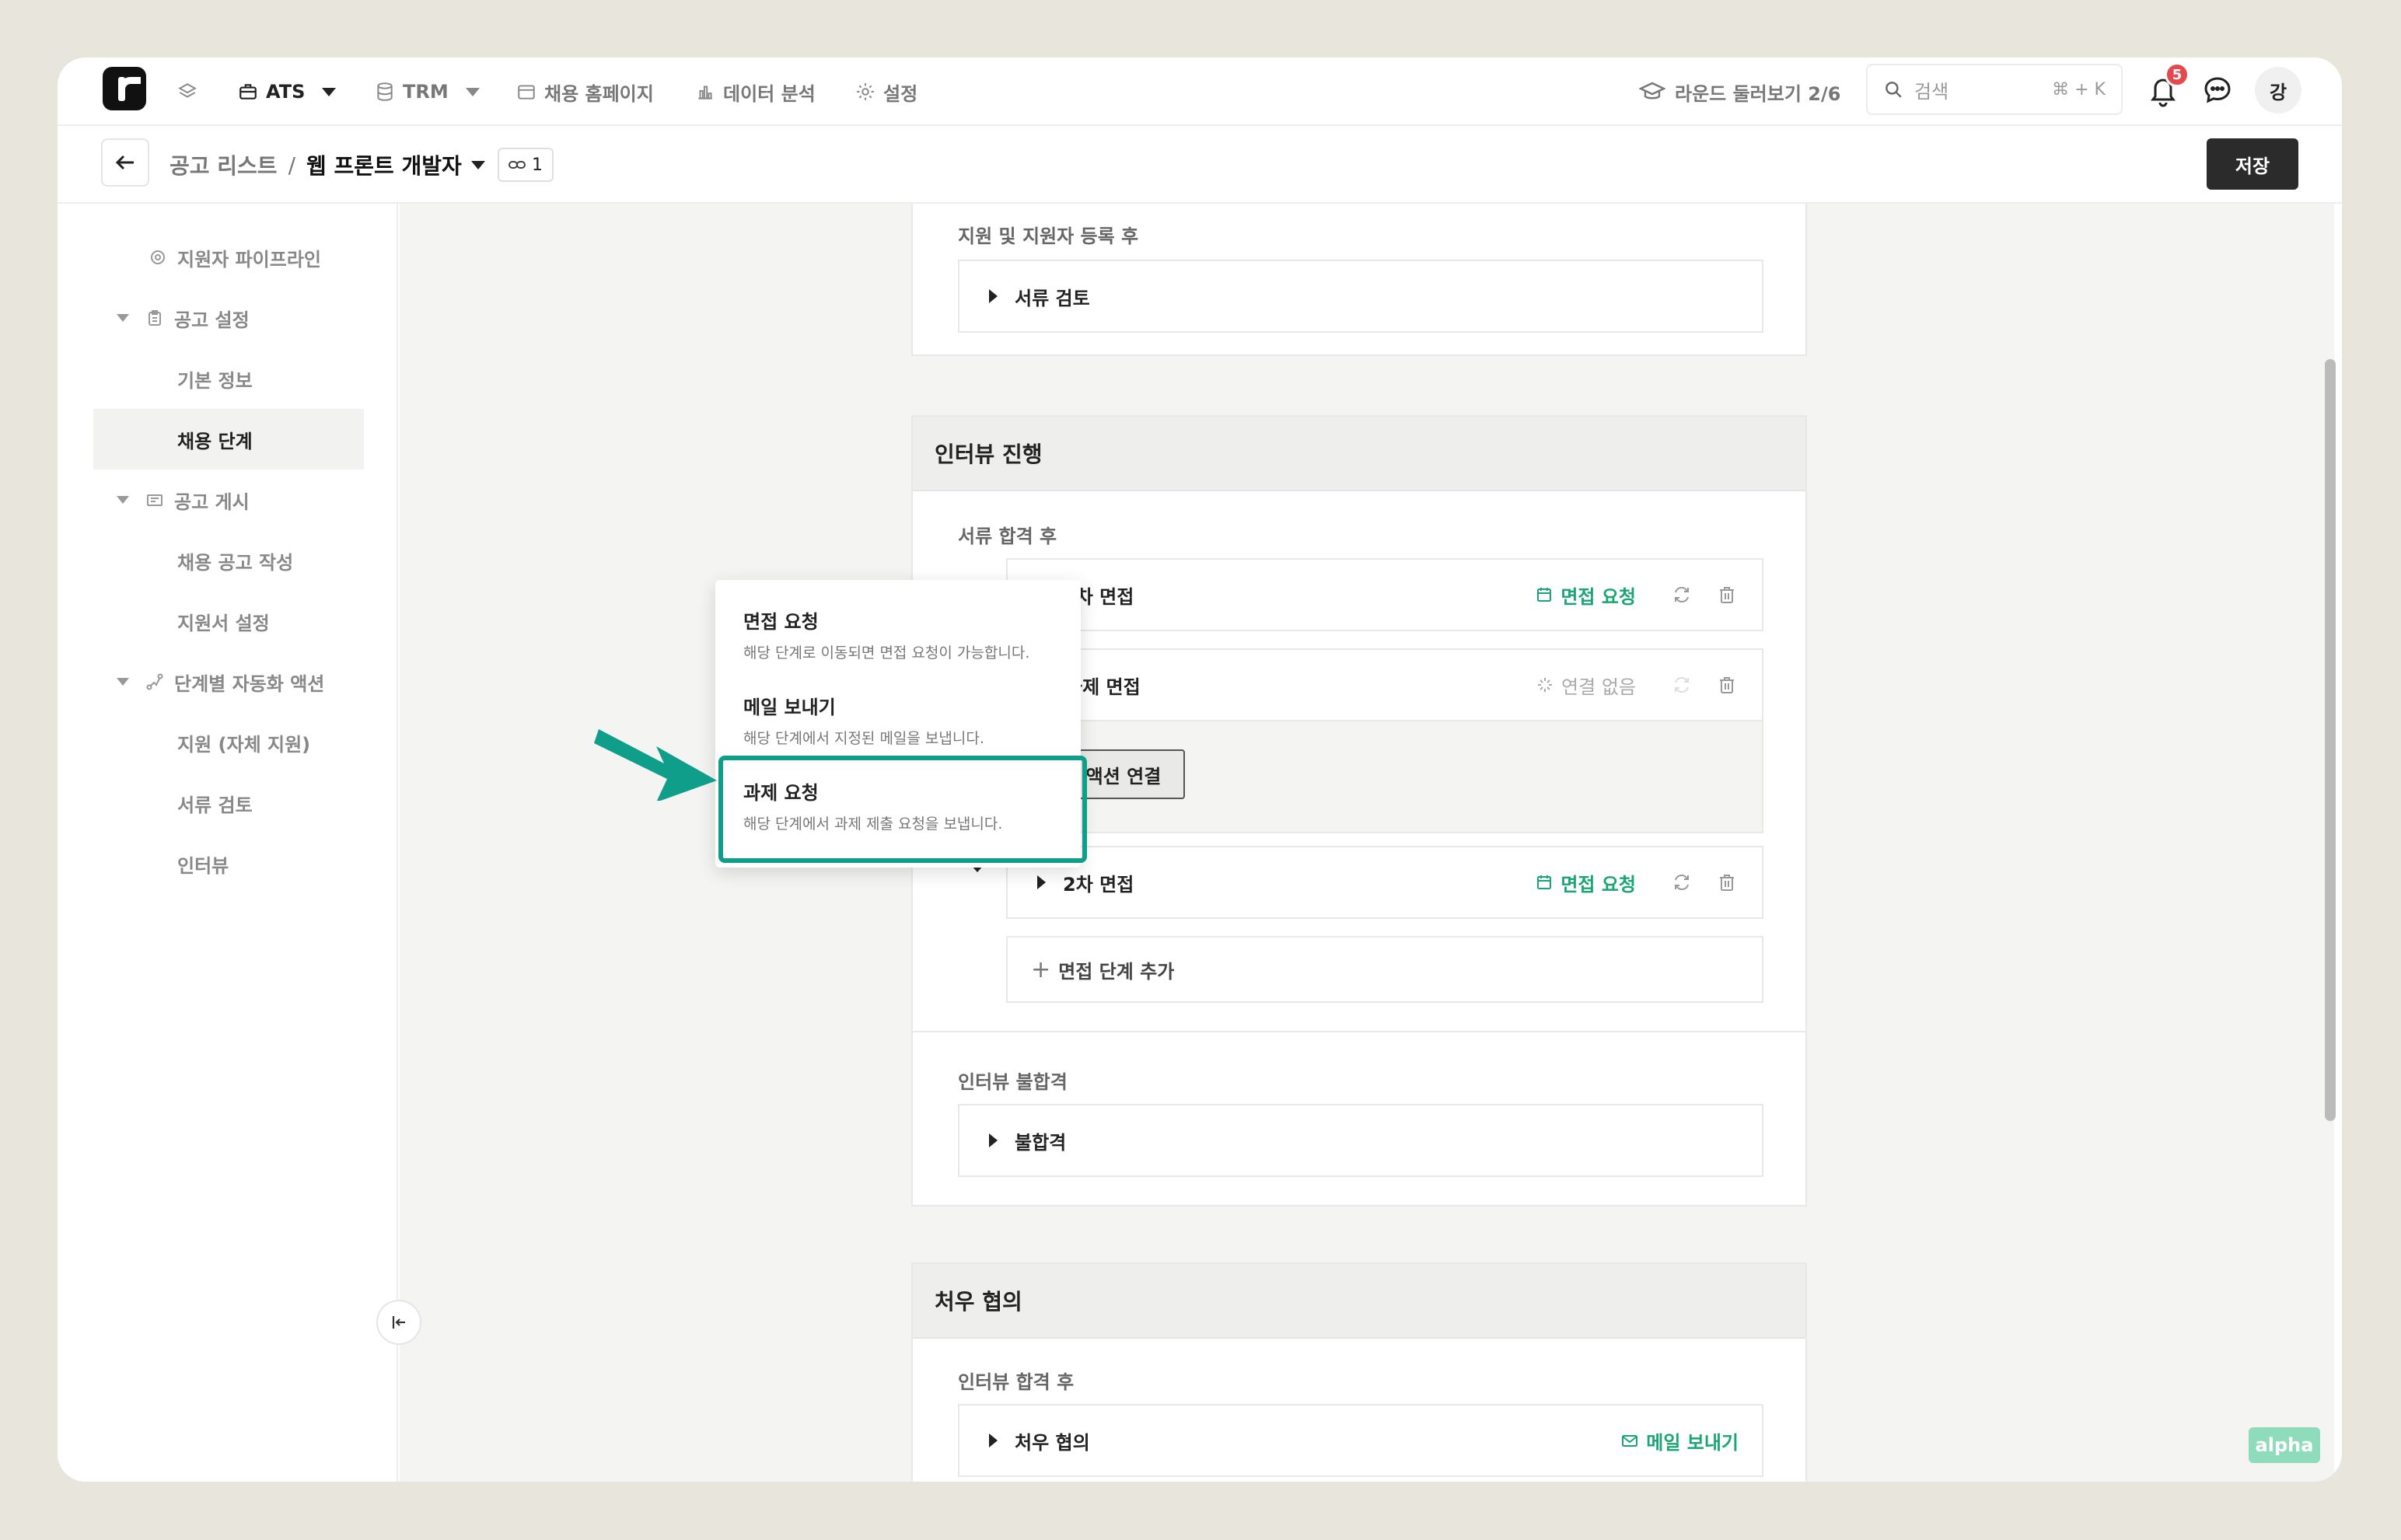  I want to click on round-tour: 라운드 둘러보기 2/6, so click(1739, 92).